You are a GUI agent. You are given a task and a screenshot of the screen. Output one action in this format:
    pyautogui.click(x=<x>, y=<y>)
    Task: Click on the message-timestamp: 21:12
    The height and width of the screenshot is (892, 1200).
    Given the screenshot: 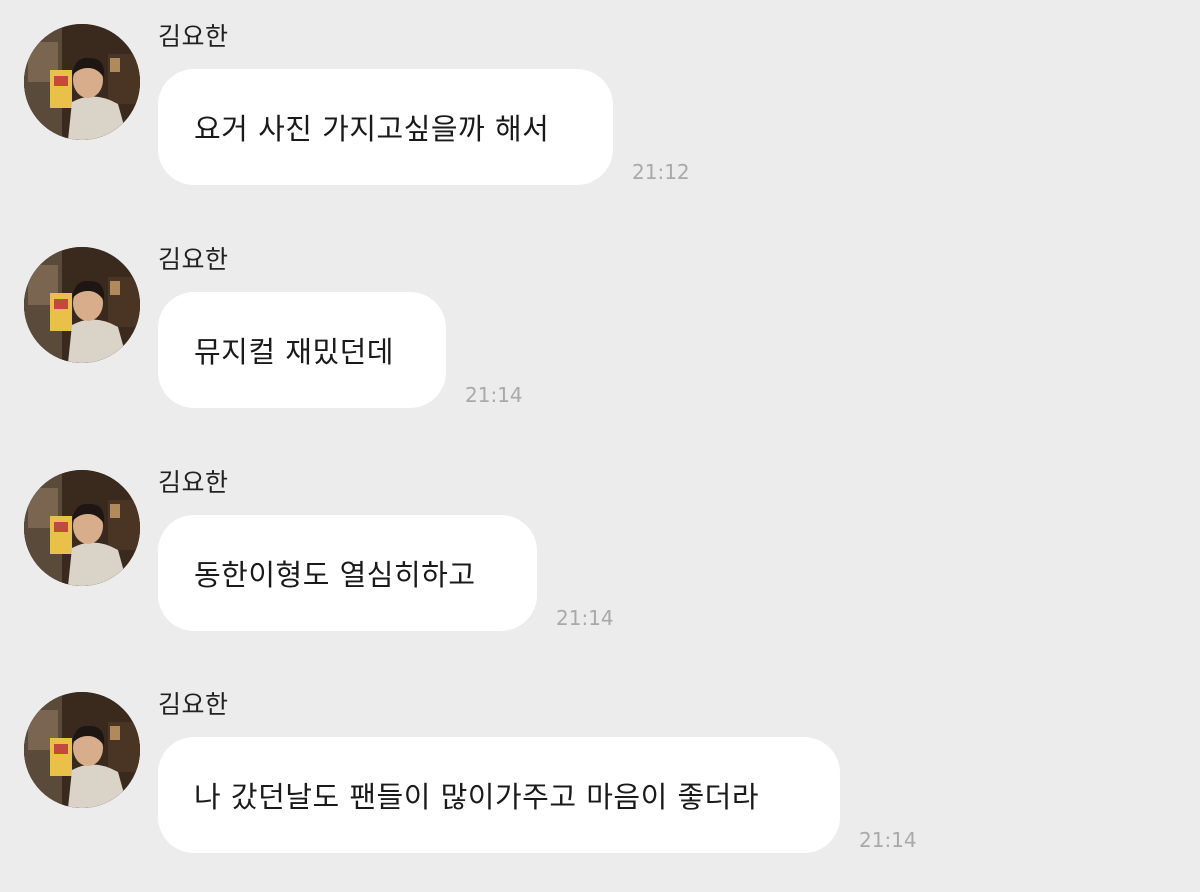 What is the action you would take?
    pyautogui.click(x=661, y=172)
    